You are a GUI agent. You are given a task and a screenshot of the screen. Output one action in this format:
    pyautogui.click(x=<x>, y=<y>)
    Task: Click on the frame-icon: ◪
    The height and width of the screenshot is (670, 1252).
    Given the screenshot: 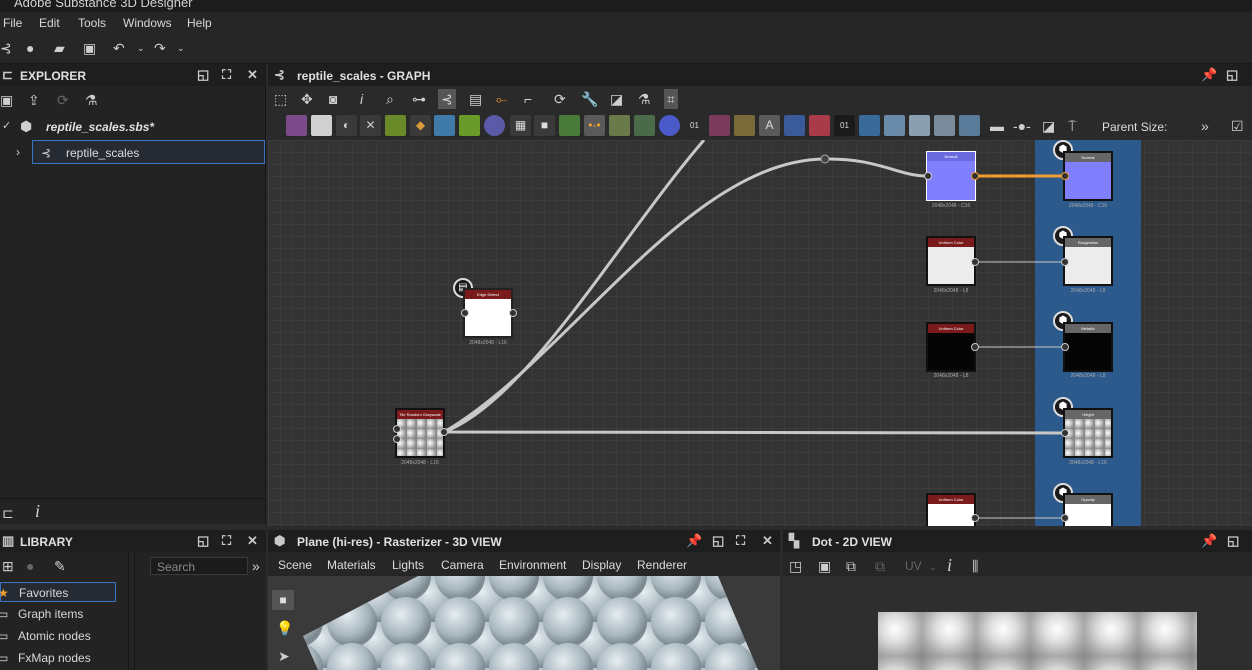 What is the action you would take?
    pyautogui.click(x=1048, y=126)
    